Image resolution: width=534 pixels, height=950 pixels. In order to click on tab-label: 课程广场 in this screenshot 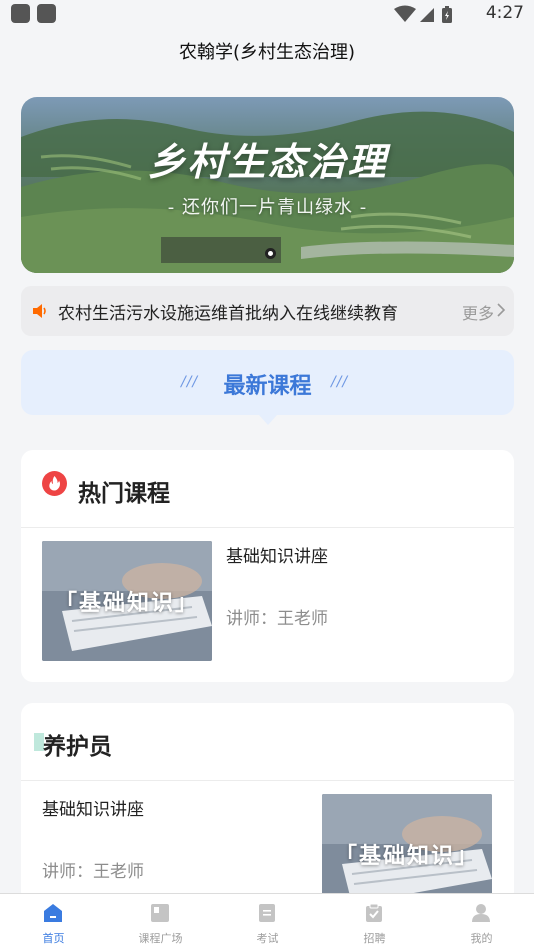, I will do `click(160, 938)`.